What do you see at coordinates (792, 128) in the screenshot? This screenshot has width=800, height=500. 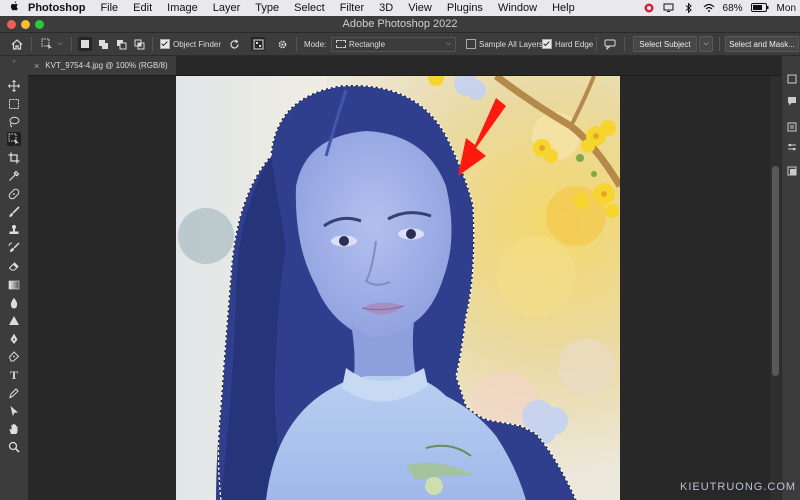 I see `properties-panel-icon` at bounding box center [792, 128].